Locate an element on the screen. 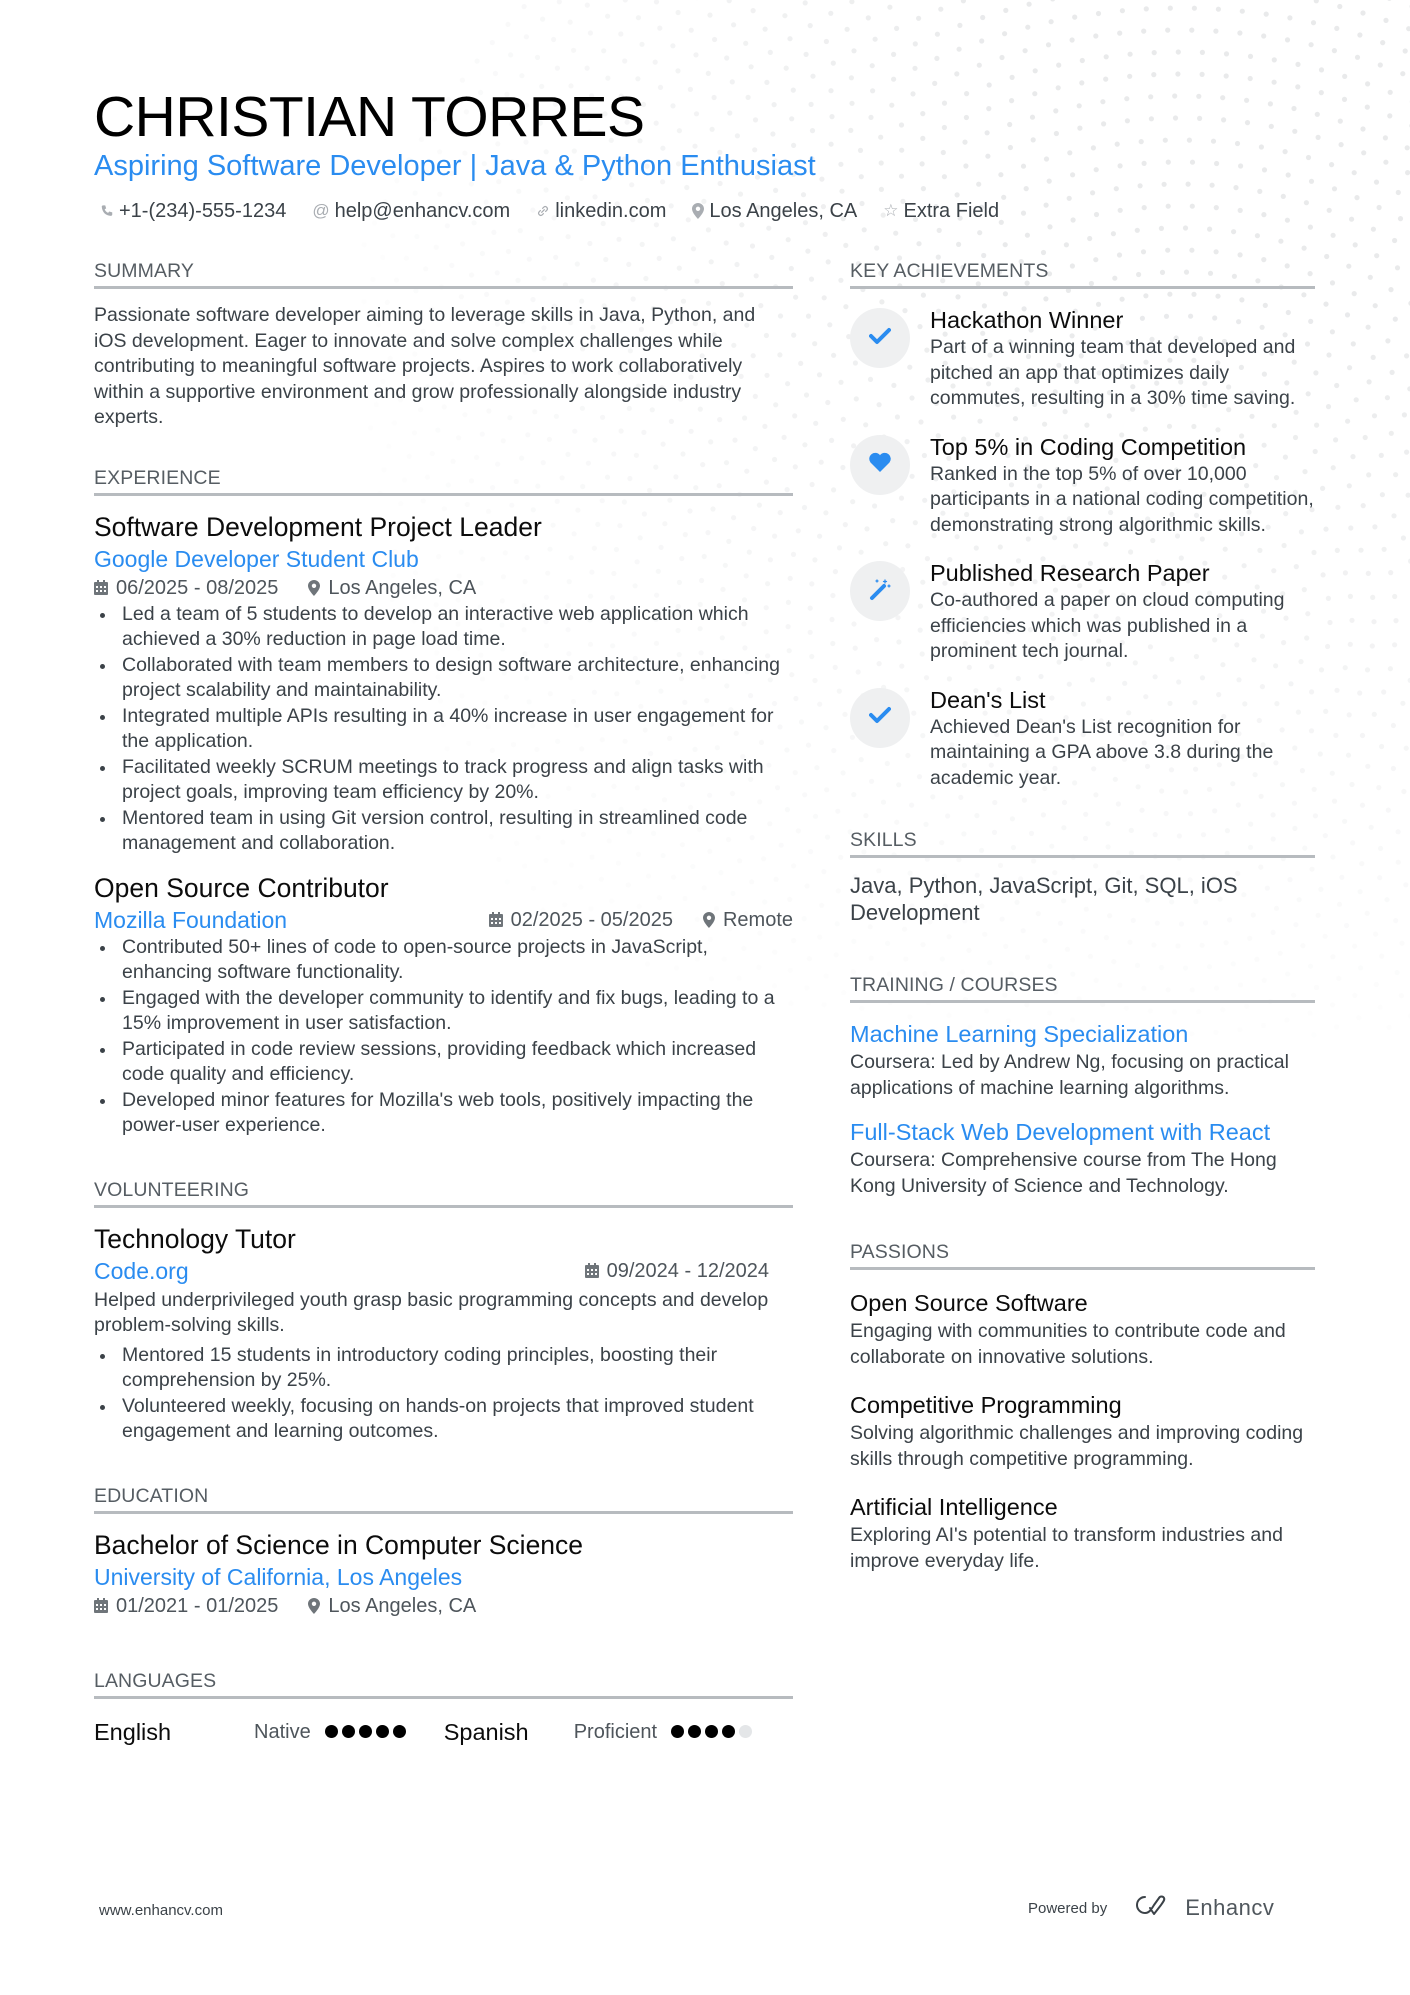  course-title: Machine Learning Specialization is located at coordinates (1082, 1034).